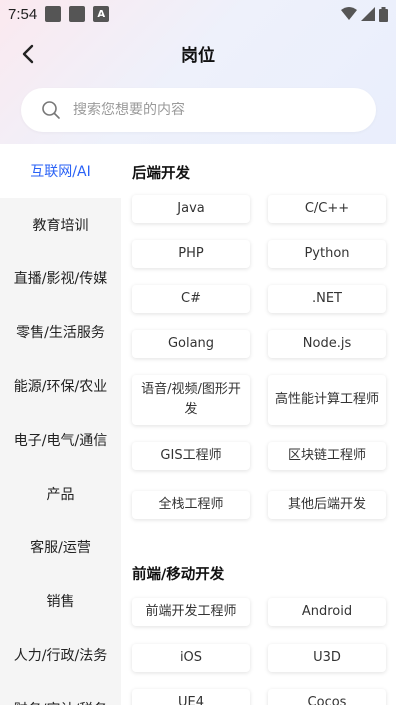 This screenshot has height=705, width=396. I want to click on section-title: 后端开发, so click(161, 174).